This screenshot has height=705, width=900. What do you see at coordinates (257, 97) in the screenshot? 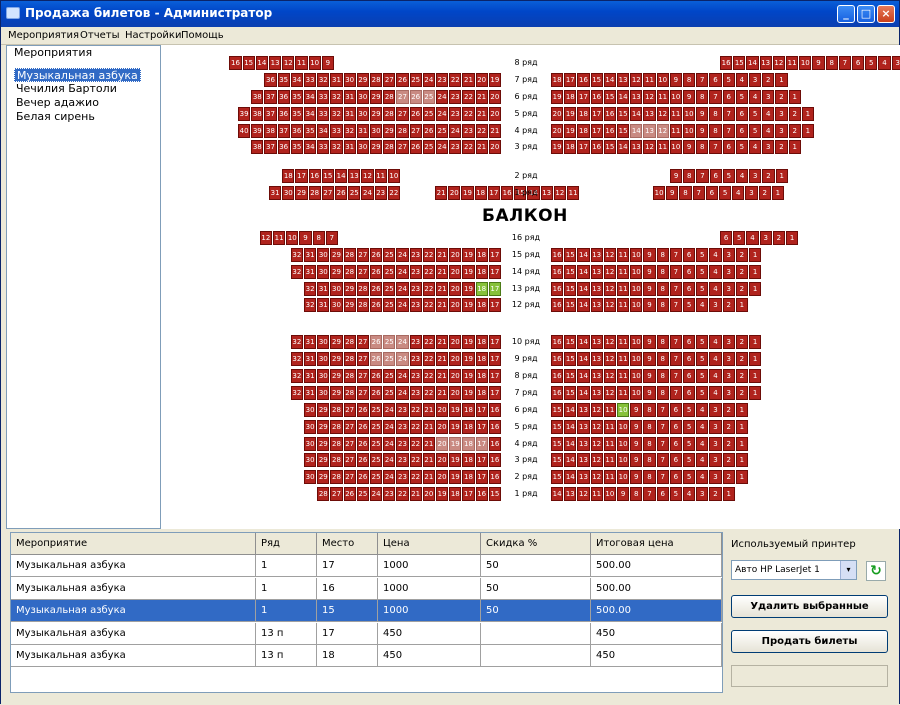
I see `seat: 38` at bounding box center [257, 97].